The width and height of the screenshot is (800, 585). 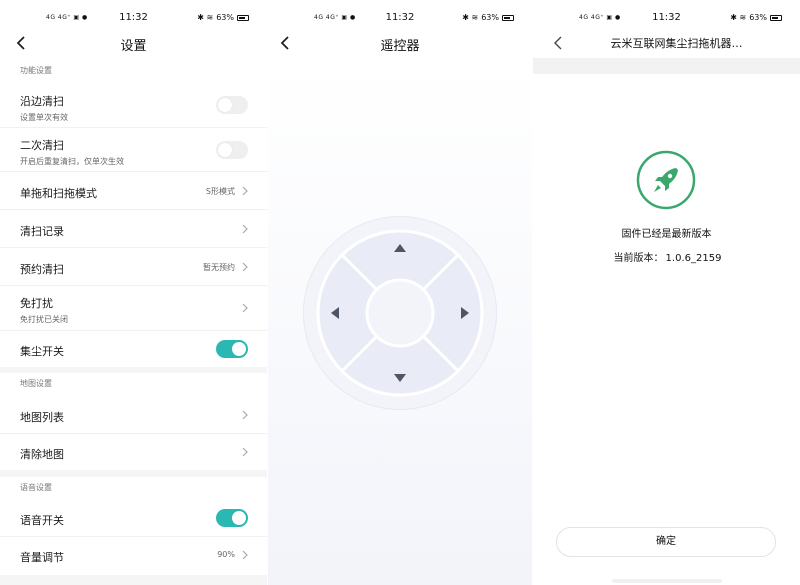 I want to click on edge-clean-toggle, so click(x=232, y=105).